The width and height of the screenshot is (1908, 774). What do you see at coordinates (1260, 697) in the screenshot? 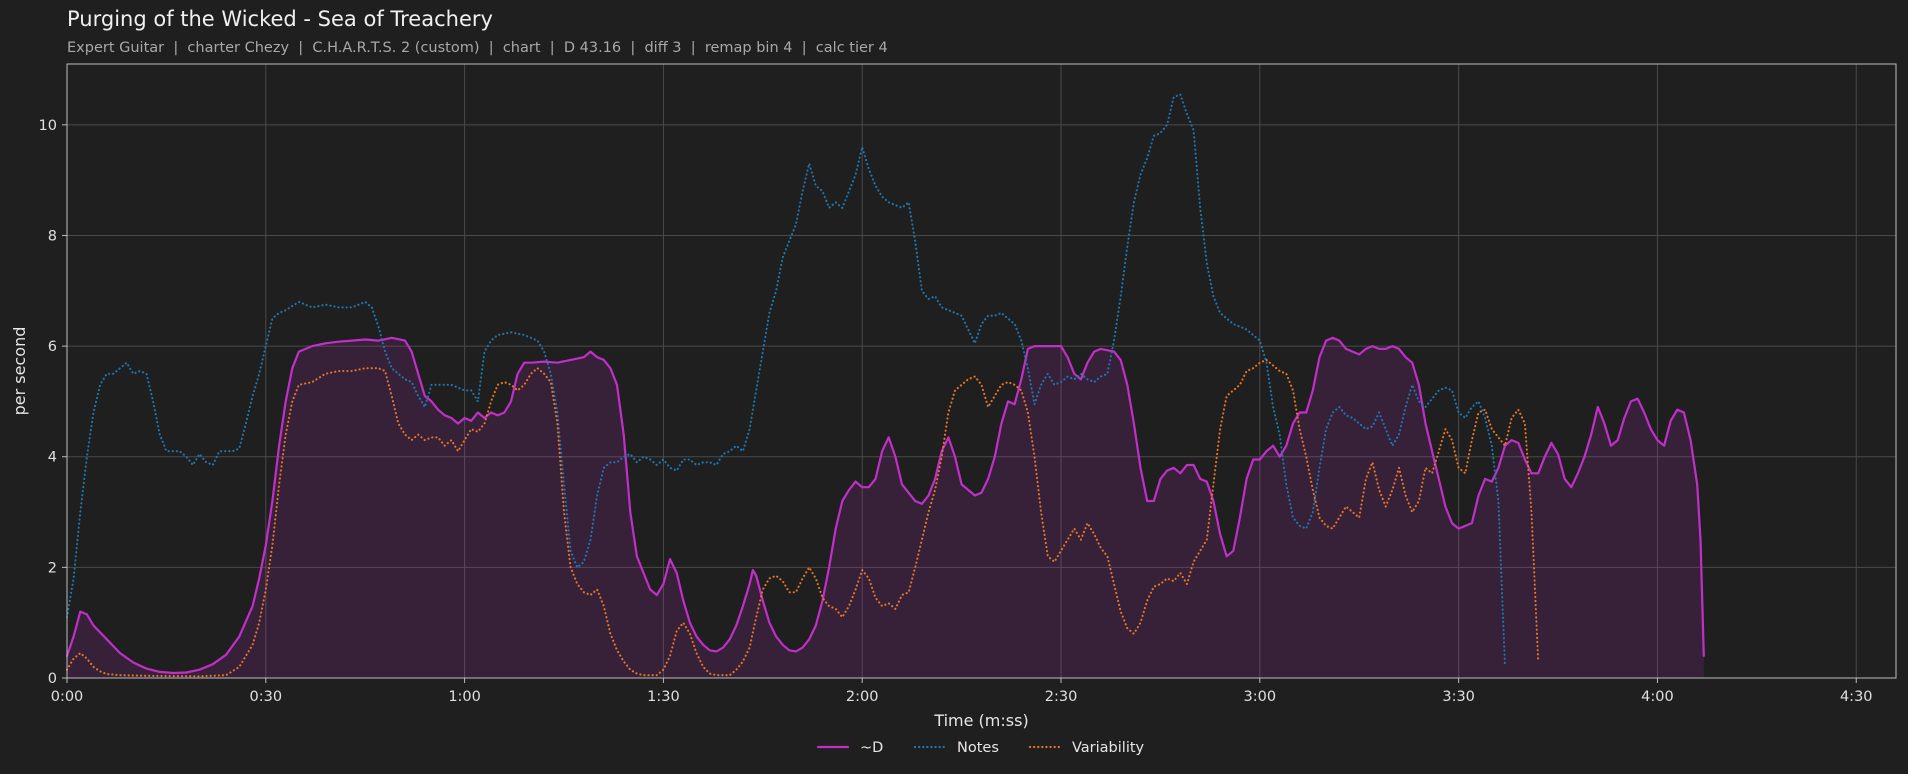
I see `x-tick-label: 3:00` at bounding box center [1260, 697].